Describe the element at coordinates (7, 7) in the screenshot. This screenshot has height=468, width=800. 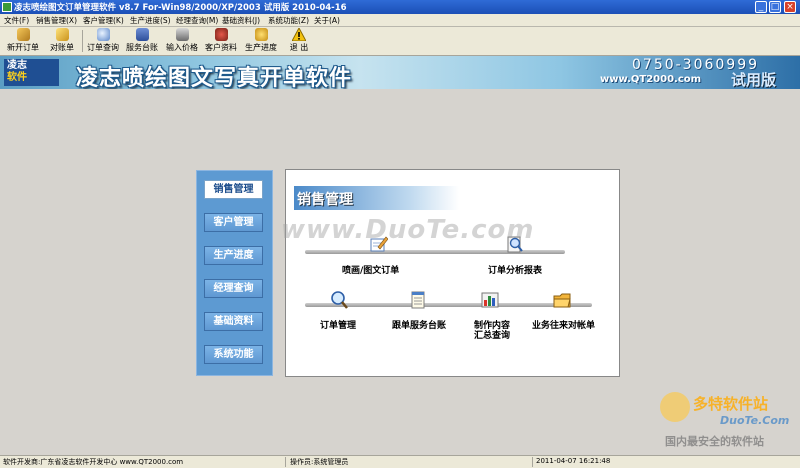
I see `app-icon` at that location.